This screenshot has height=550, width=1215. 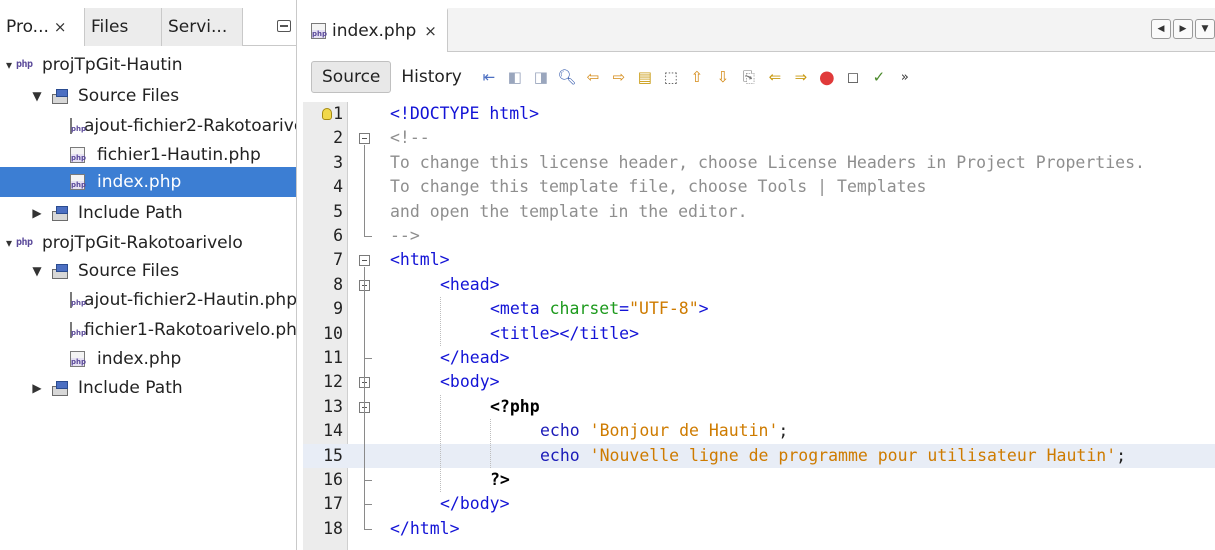 What do you see at coordinates (759, 382) in the screenshot?
I see `code-line: 12 <body>` at bounding box center [759, 382].